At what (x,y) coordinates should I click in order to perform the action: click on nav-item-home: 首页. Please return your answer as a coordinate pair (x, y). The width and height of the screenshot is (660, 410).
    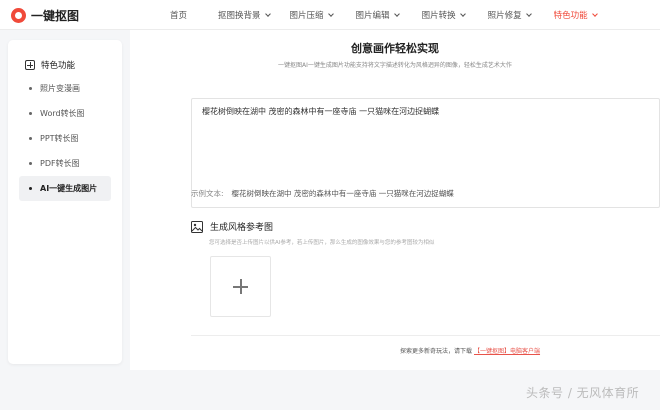
    Looking at the image, I should click on (178, 15).